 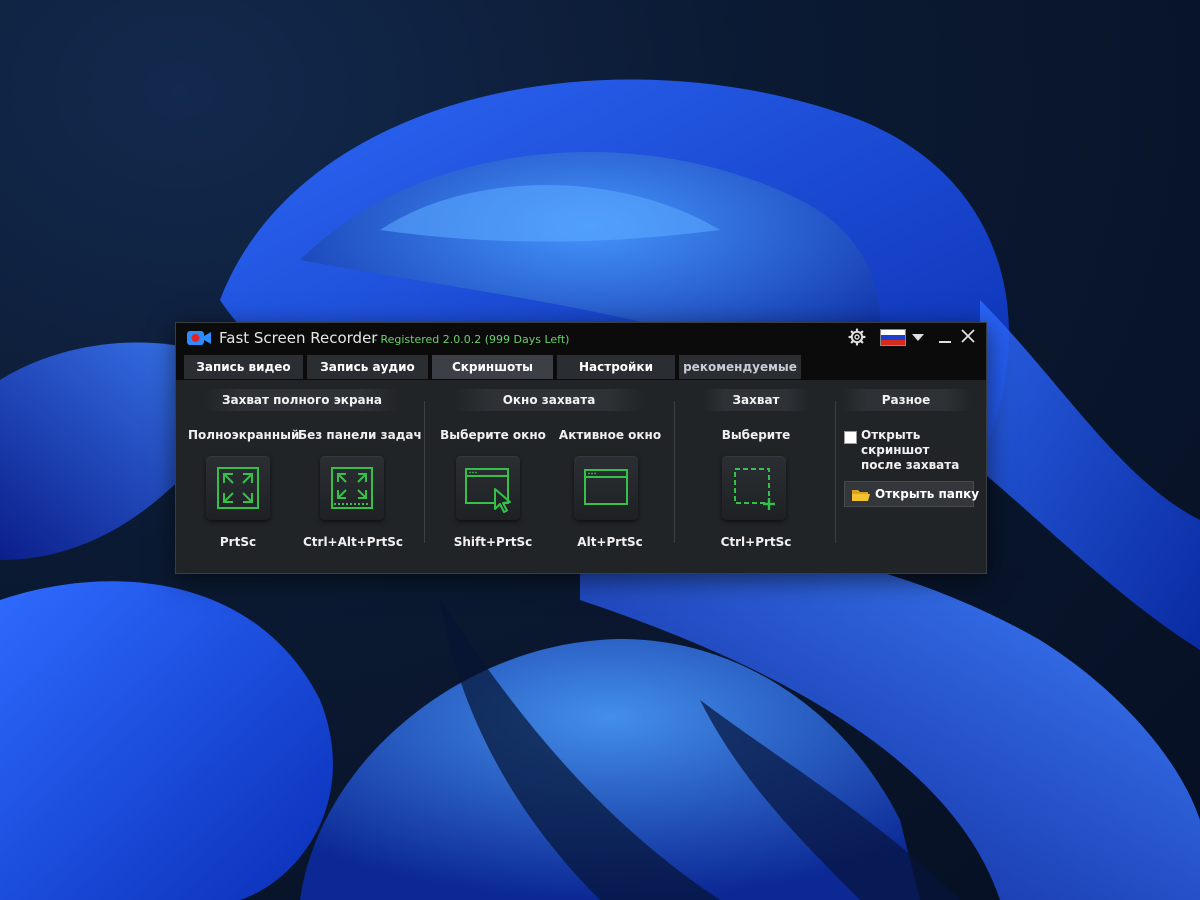 What do you see at coordinates (492, 367) in the screenshot?
I see `tab-screenshots: Скриншоты` at bounding box center [492, 367].